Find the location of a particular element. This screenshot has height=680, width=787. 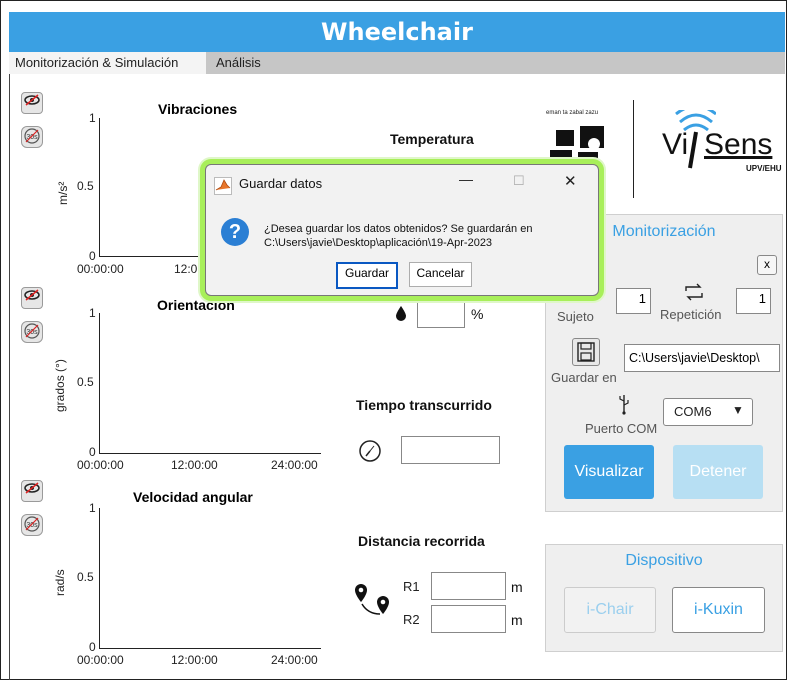

puerto-label: Puerto COM is located at coordinates (621, 428).